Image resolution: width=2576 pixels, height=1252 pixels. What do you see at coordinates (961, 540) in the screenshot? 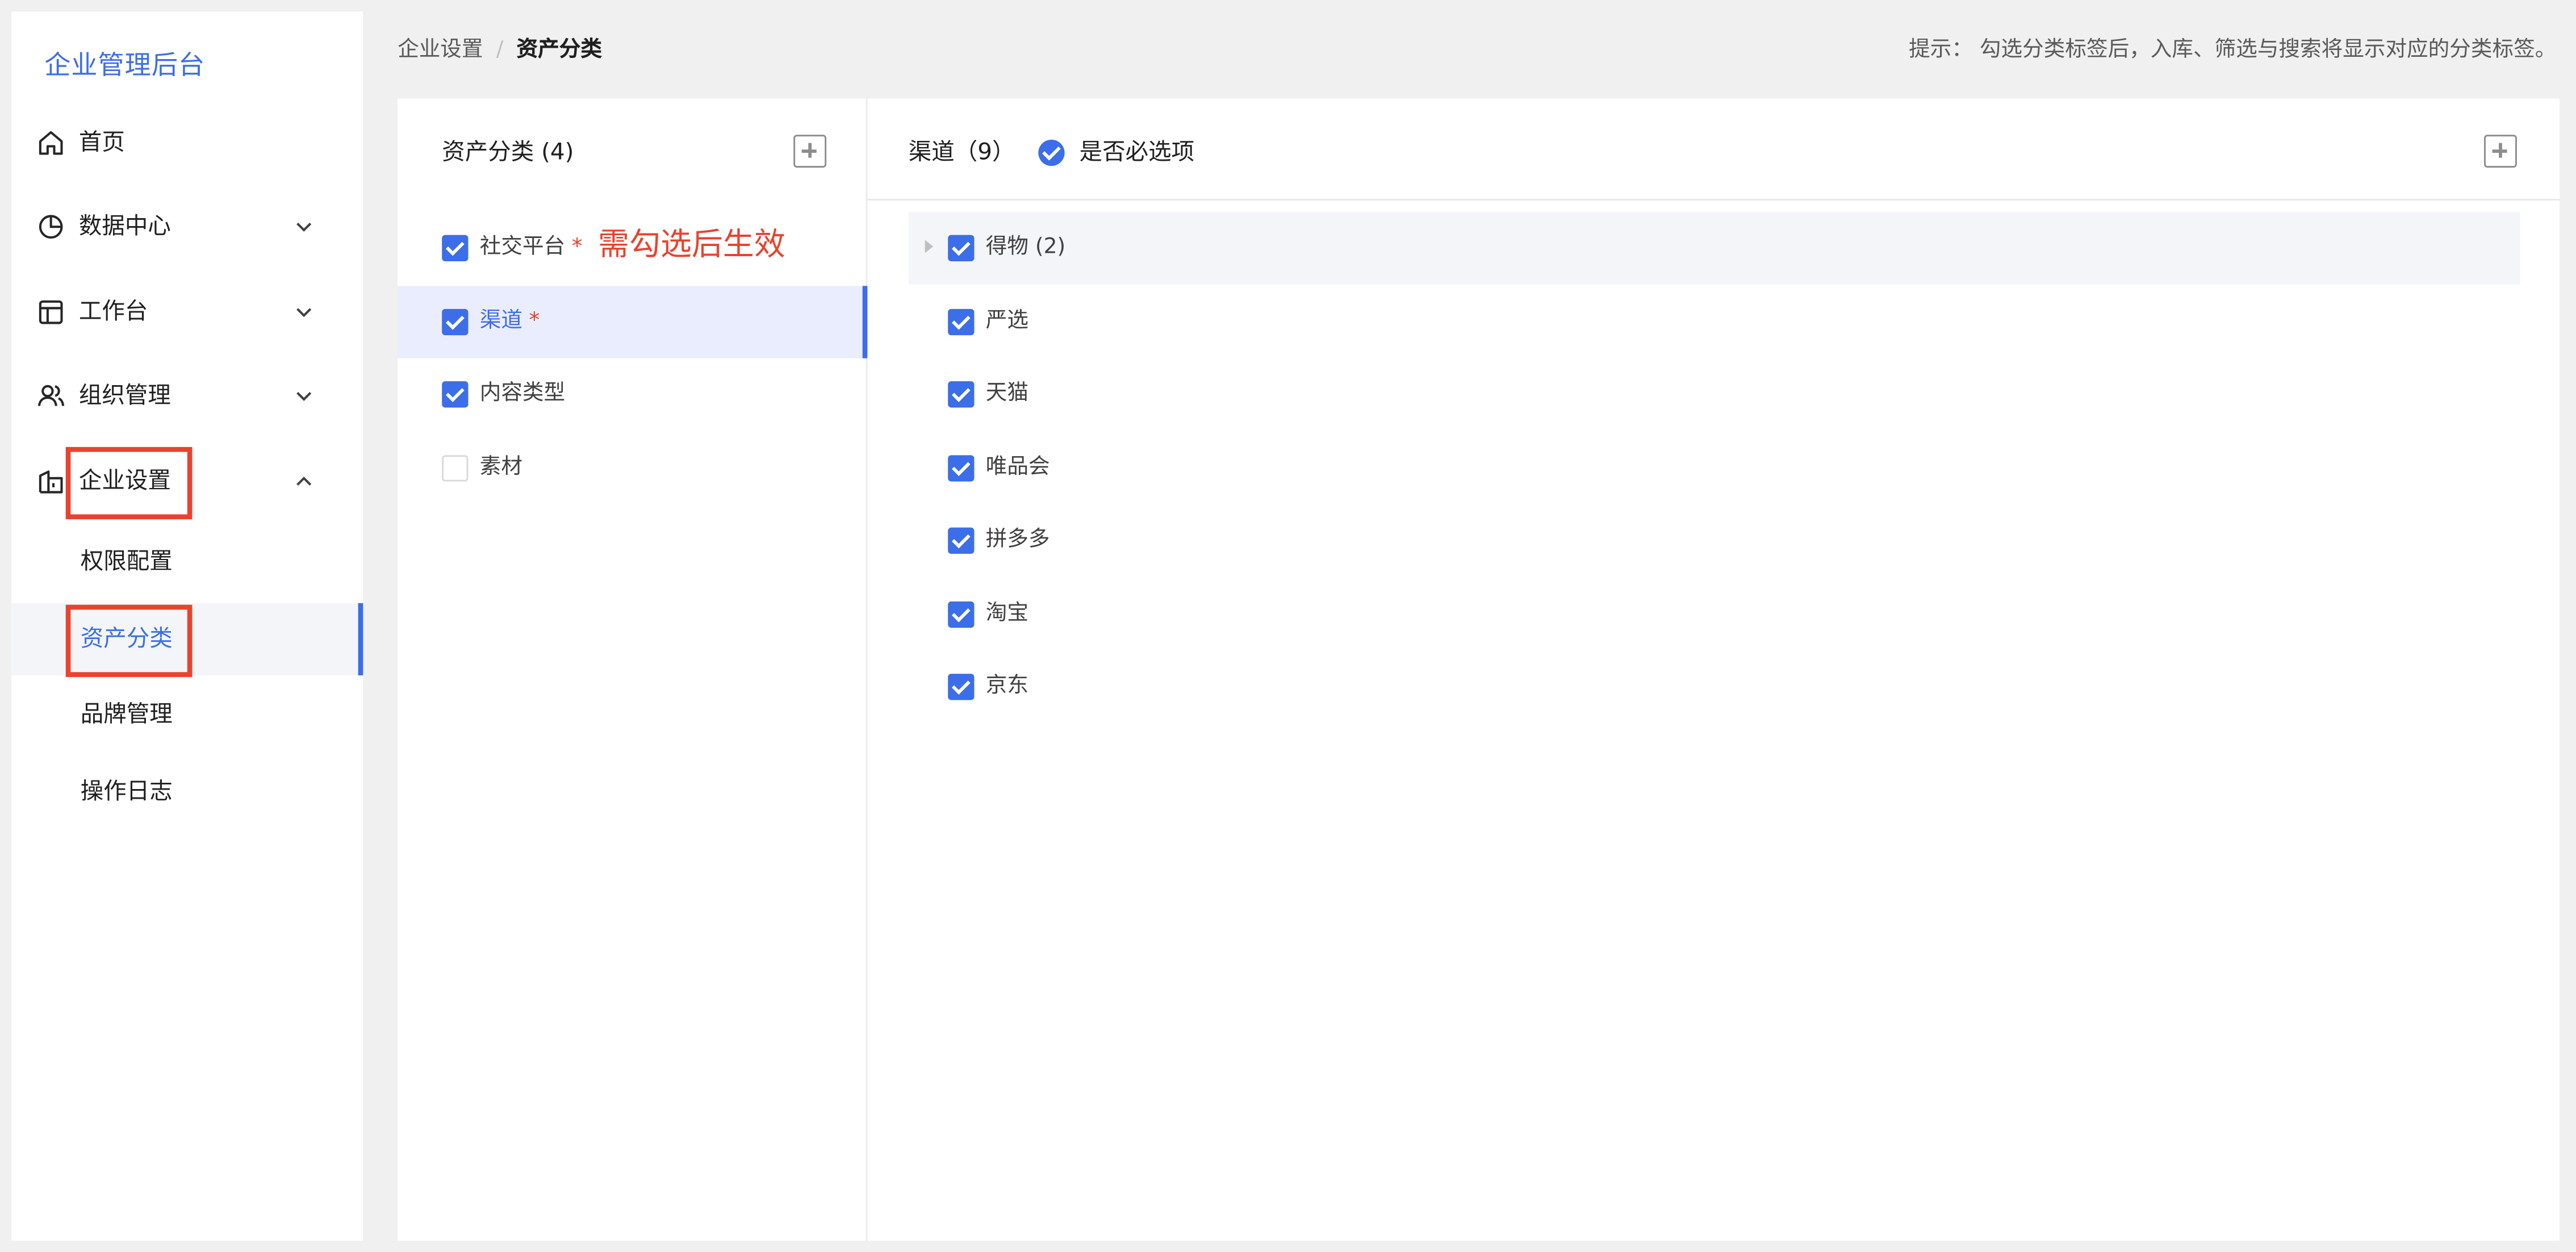
I see `tree-checkbox-pinduoduo` at bounding box center [961, 540].